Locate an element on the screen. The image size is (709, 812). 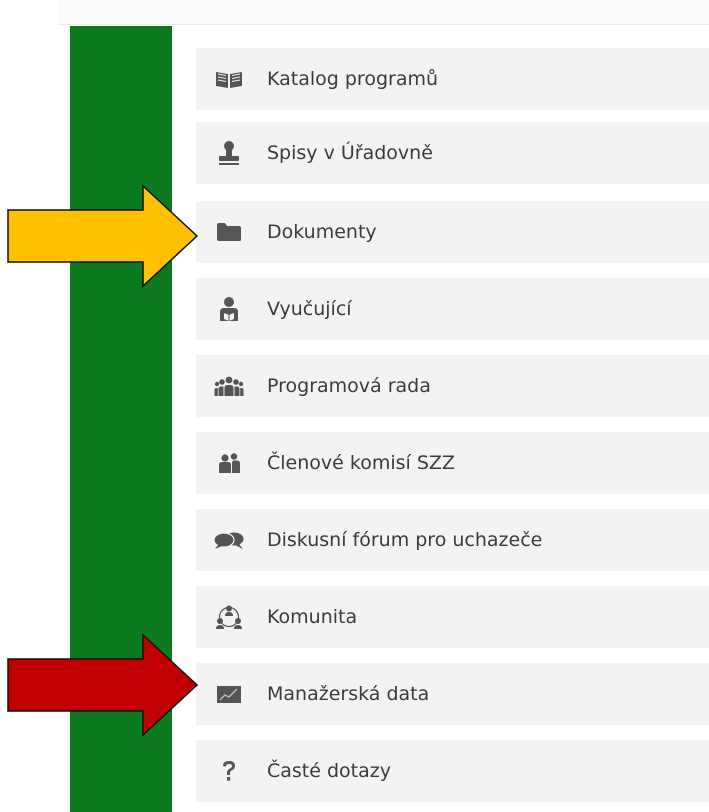
menu-item-katalog-programu: Katalog programů is located at coordinates (452, 79).